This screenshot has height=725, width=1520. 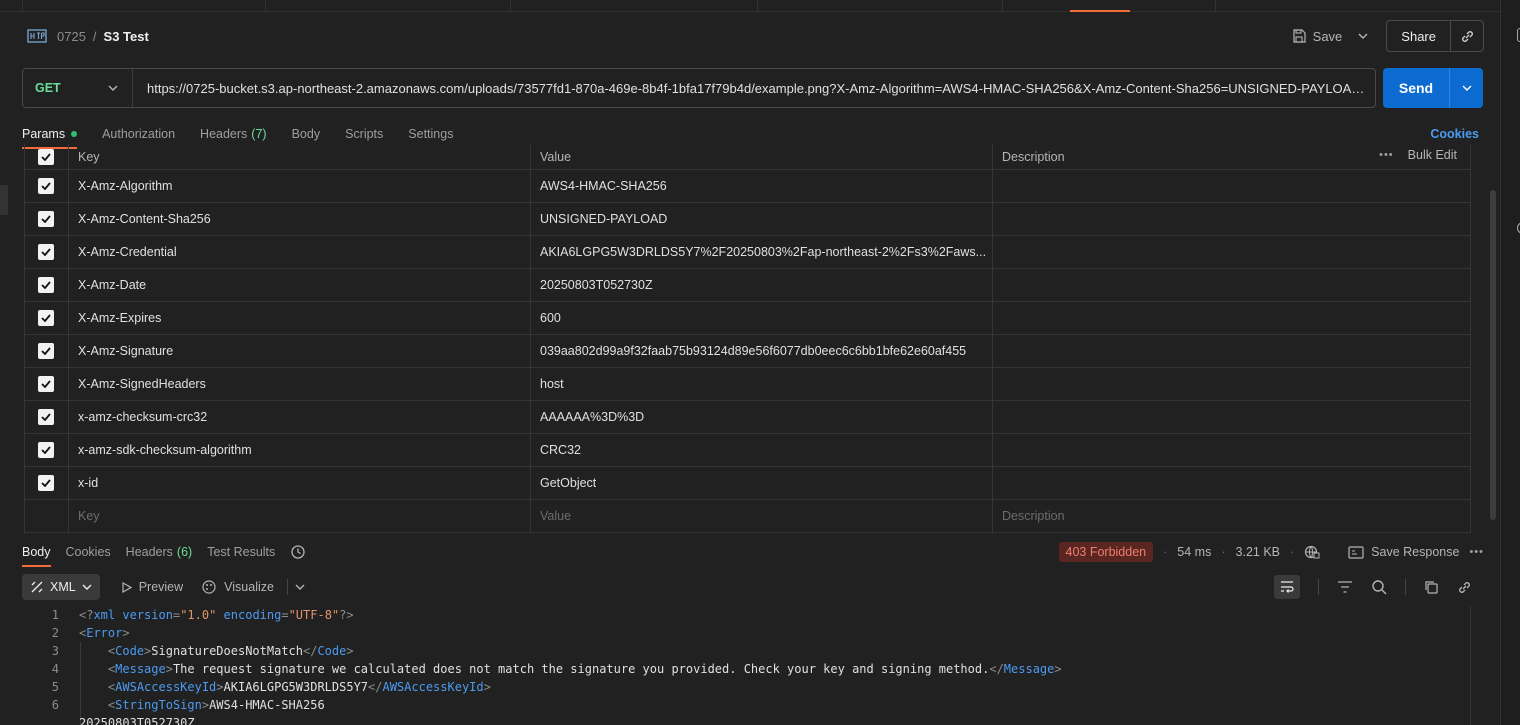 What do you see at coordinates (36, 552) in the screenshot?
I see `response-tab-body: Body` at bounding box center [36, 552].